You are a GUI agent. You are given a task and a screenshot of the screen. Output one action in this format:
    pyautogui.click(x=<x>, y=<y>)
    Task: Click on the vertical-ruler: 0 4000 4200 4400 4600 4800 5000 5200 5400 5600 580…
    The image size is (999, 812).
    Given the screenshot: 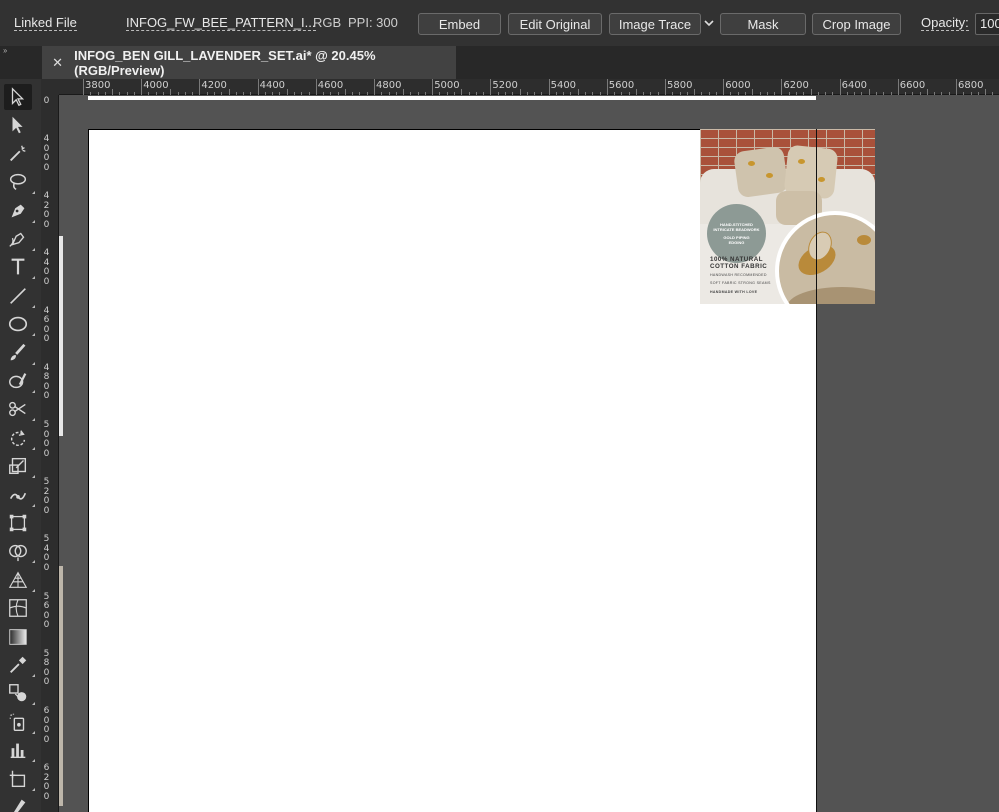 What is the action you would take?
    pyautogui.click(x=50, y=453)
    